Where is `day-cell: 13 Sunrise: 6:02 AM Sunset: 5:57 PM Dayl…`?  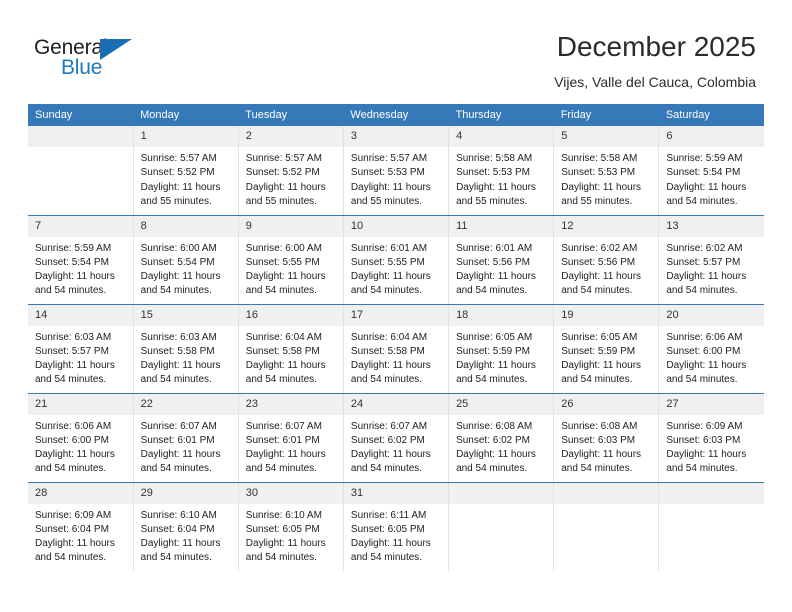 day-cell: 13 Sunrise: 6:02 AM Sunset: 5:57 PM Dayl… is located at coordinates (711, 260).